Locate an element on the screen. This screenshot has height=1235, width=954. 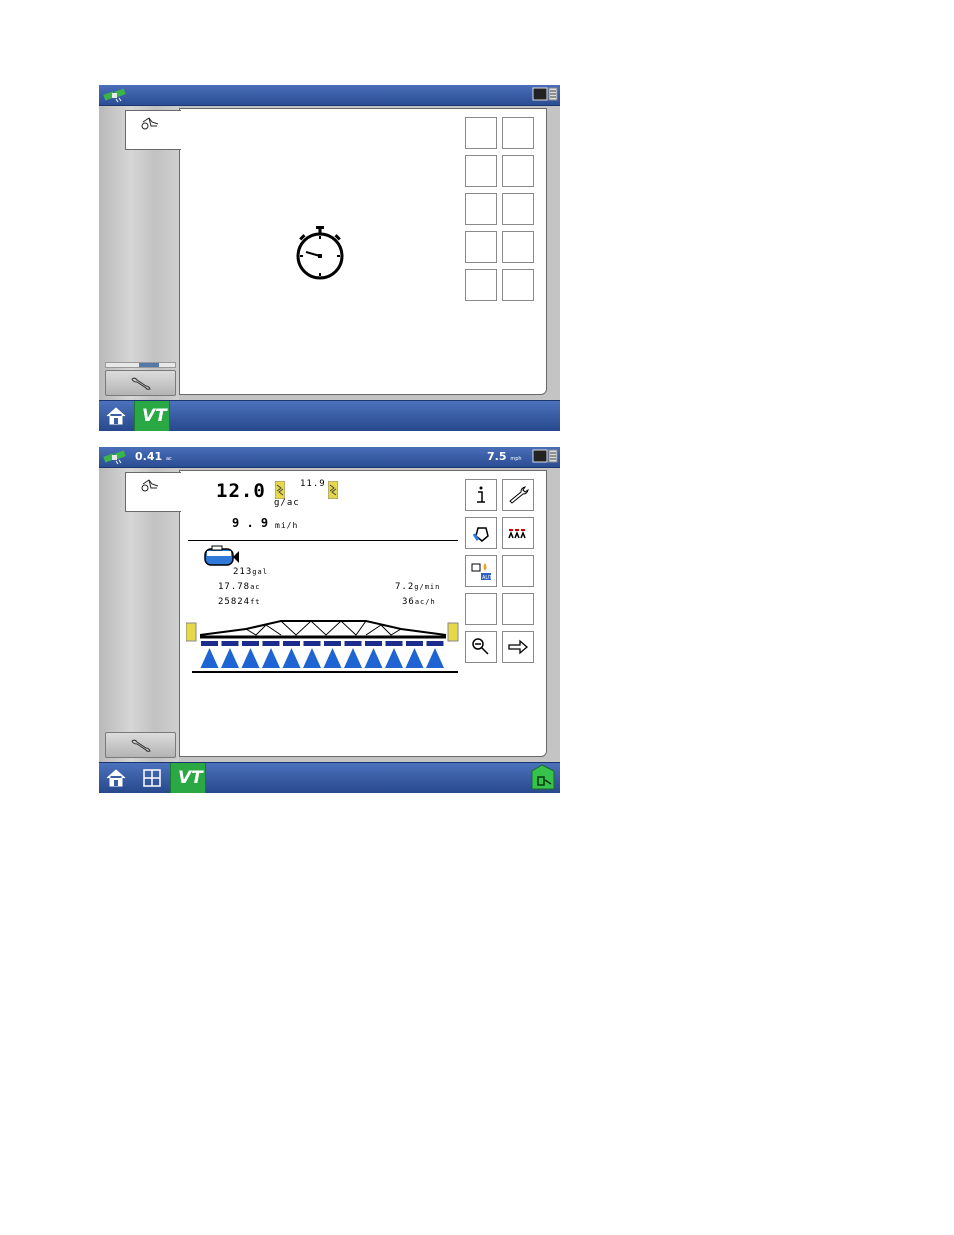
split-screen-icon is located at coordinates (152, 778).